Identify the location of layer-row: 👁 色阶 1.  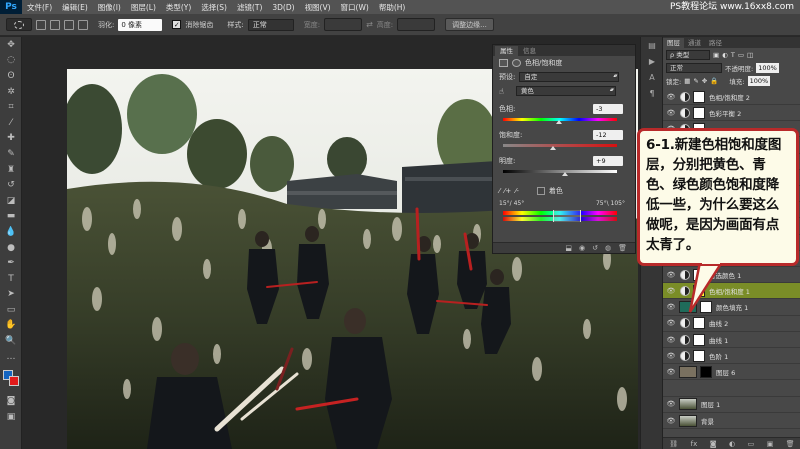
(731, 356).